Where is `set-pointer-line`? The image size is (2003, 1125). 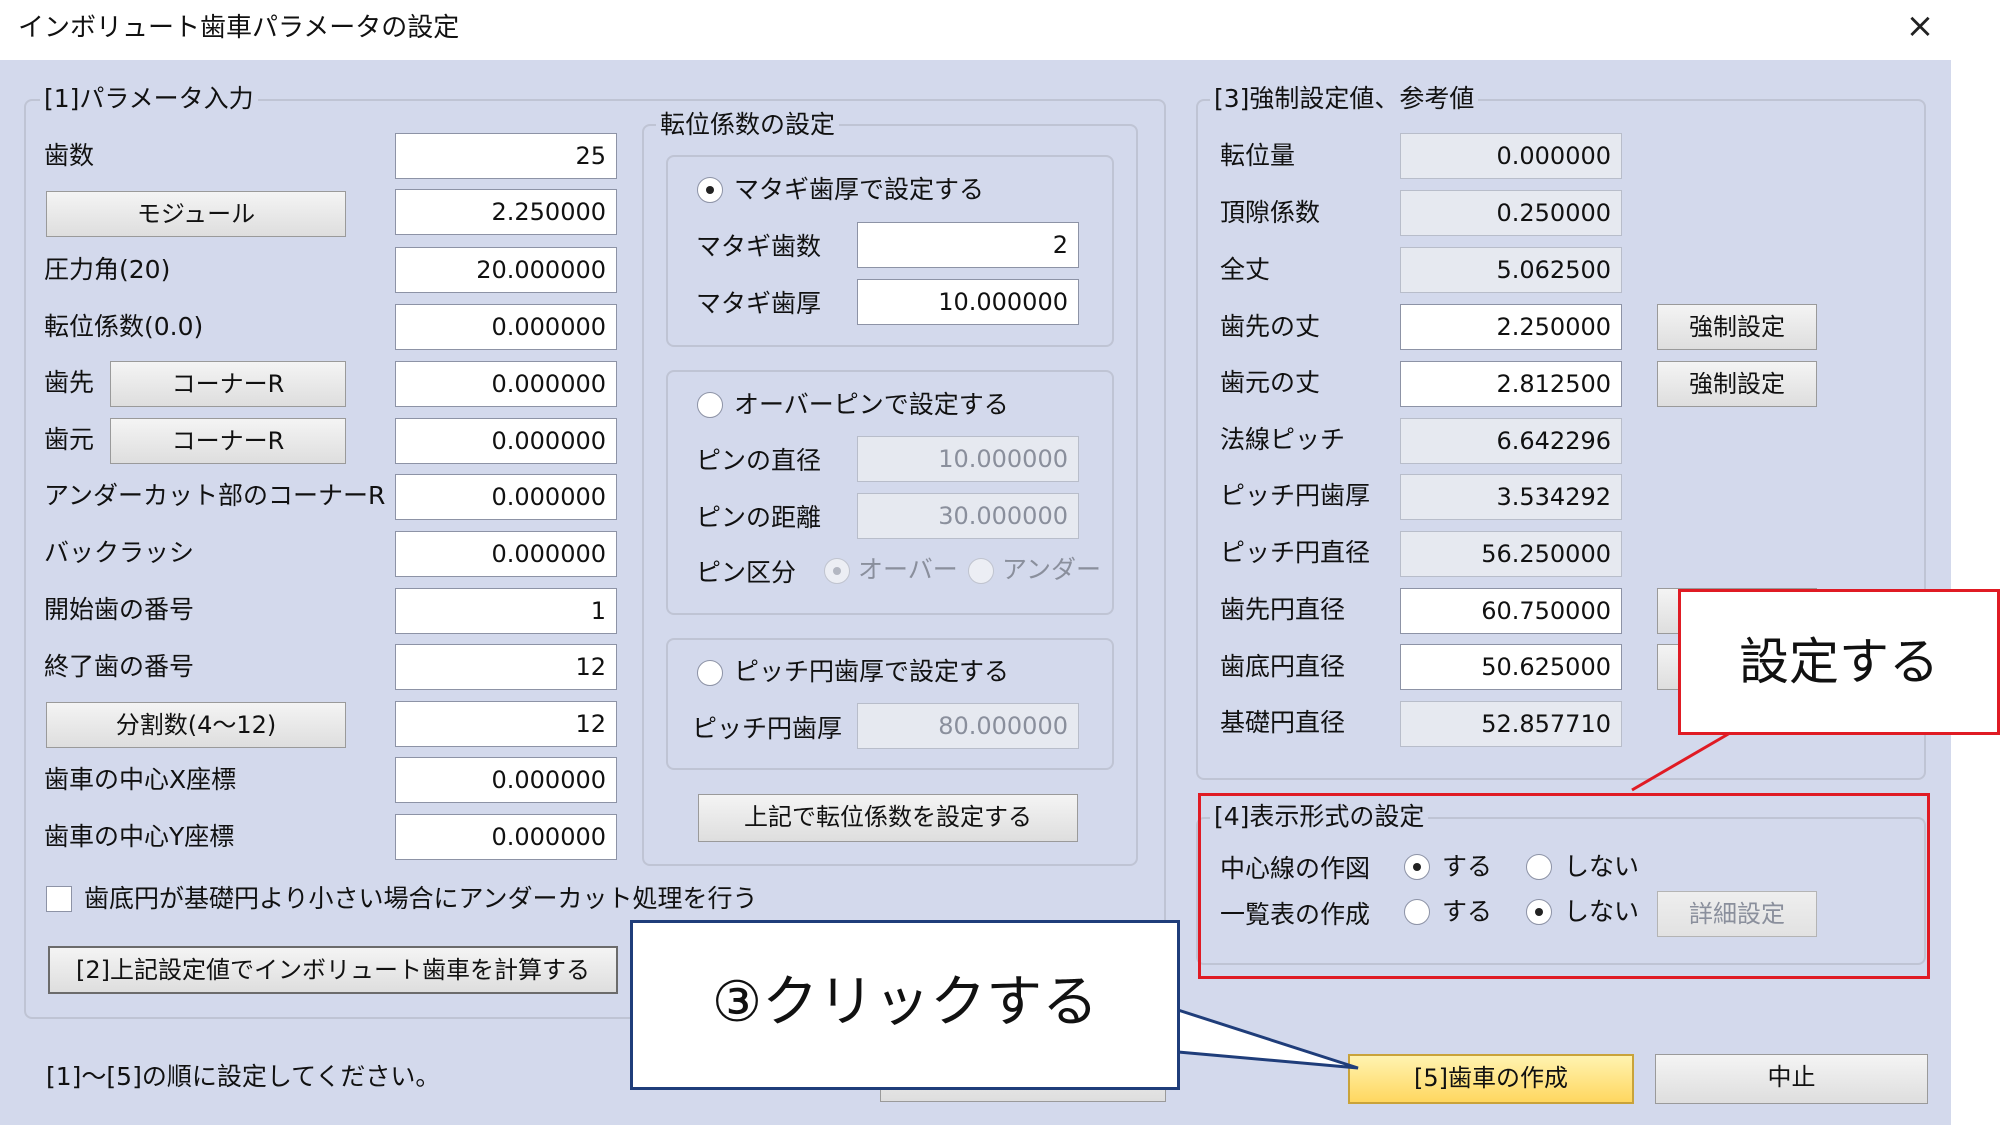 set-pointer-line is located at coordinates (1681, 761).